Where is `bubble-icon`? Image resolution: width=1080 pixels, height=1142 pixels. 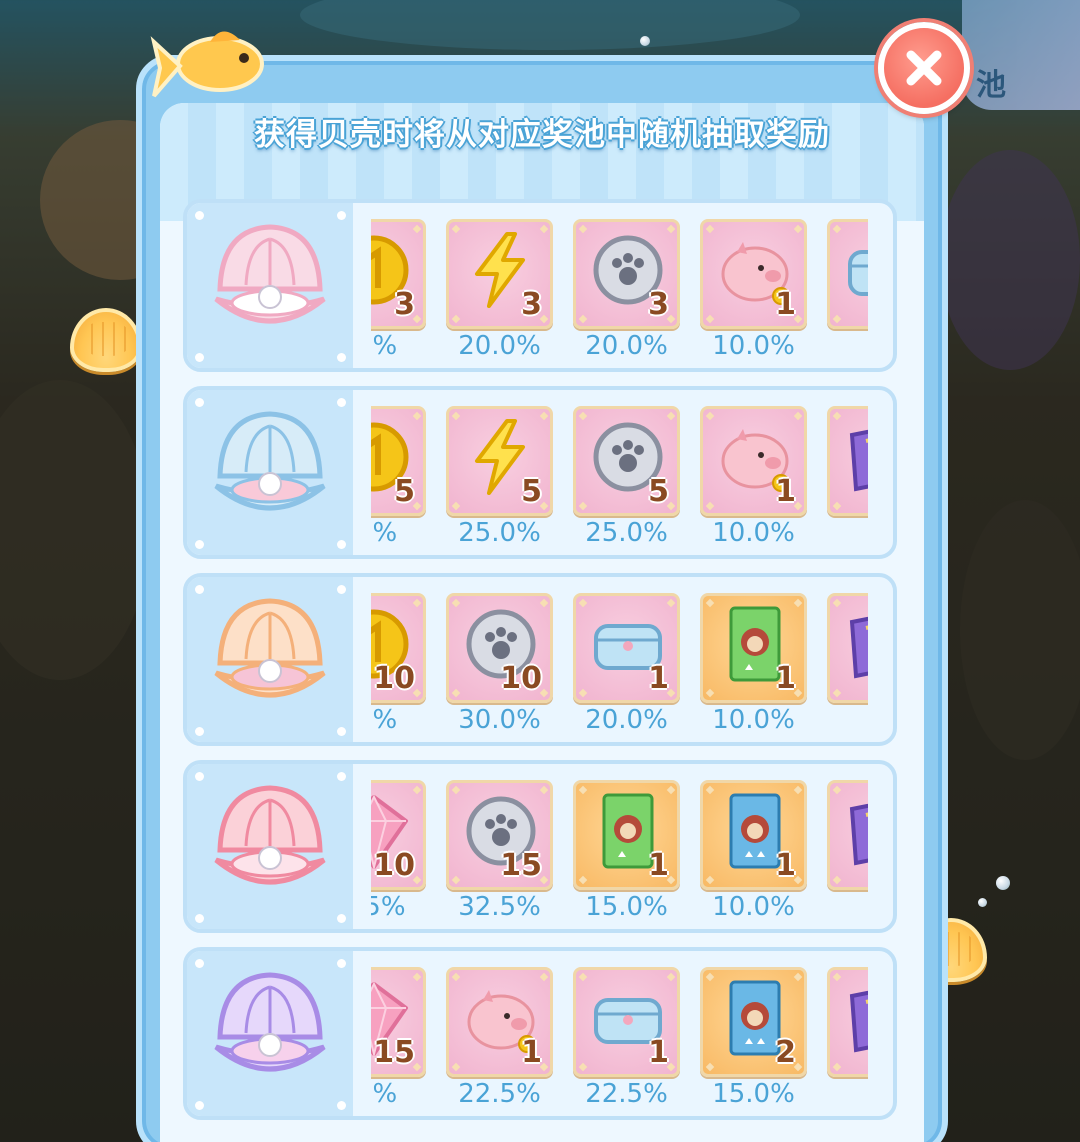 bubble-icon is located at coordinates (645, 41).